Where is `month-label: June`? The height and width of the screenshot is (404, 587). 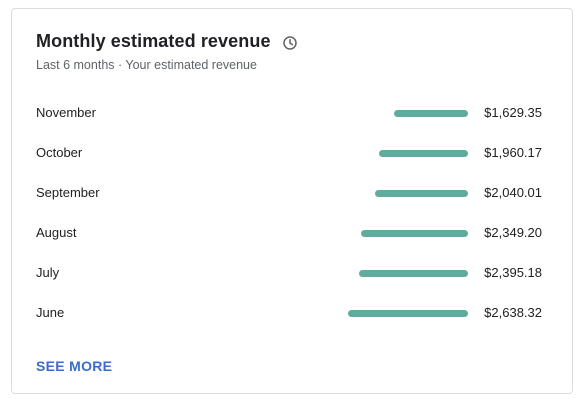 month-label: June is located at coordinates (50, 312).